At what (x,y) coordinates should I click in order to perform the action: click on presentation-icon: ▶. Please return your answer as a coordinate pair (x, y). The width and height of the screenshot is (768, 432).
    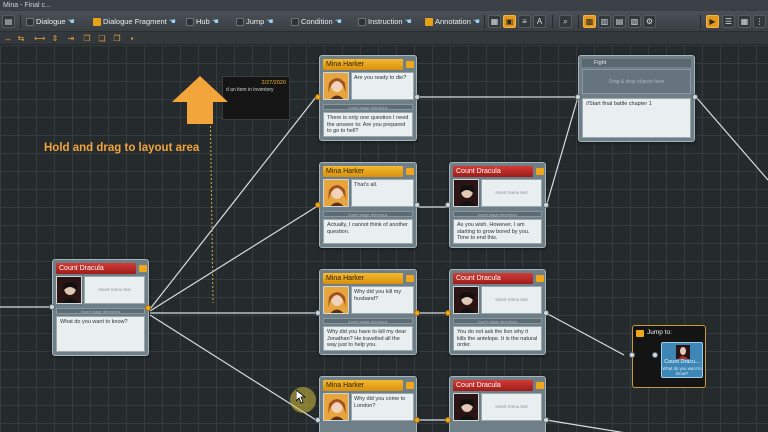
    Looking at the image, I should click on (712, 21).